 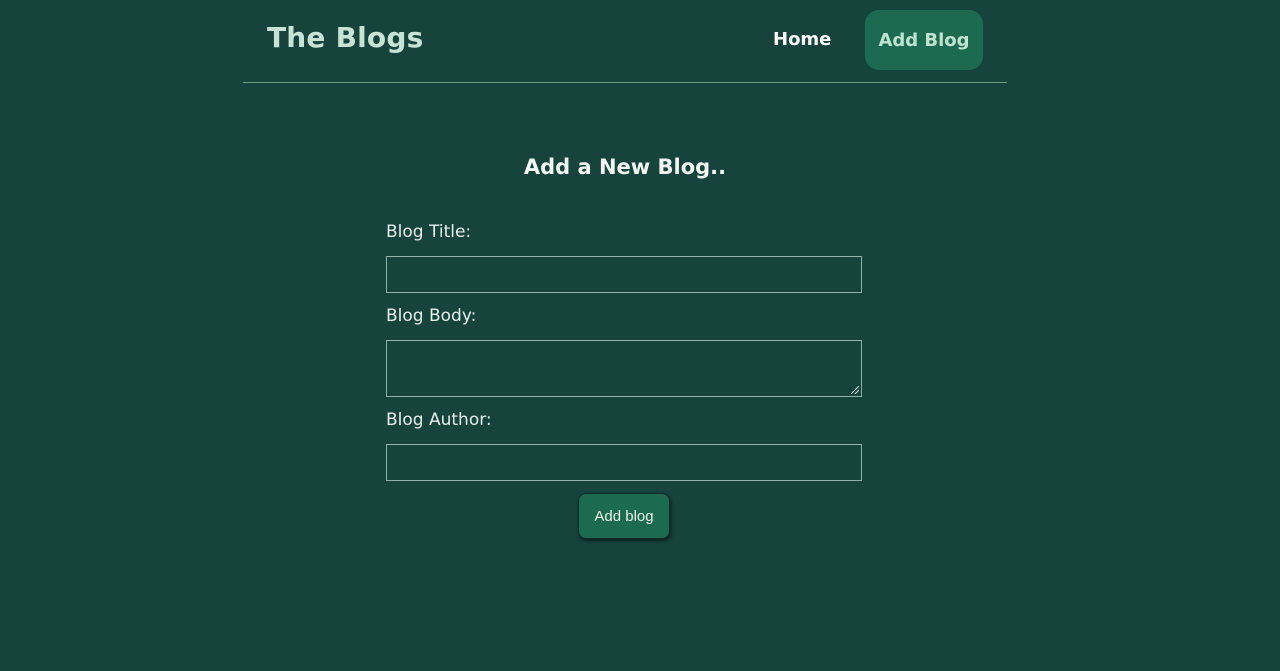 What do you see at coordinates (624, 274) in the screenshot?
I see `blog-title-input` at bounding box center [624, 274].